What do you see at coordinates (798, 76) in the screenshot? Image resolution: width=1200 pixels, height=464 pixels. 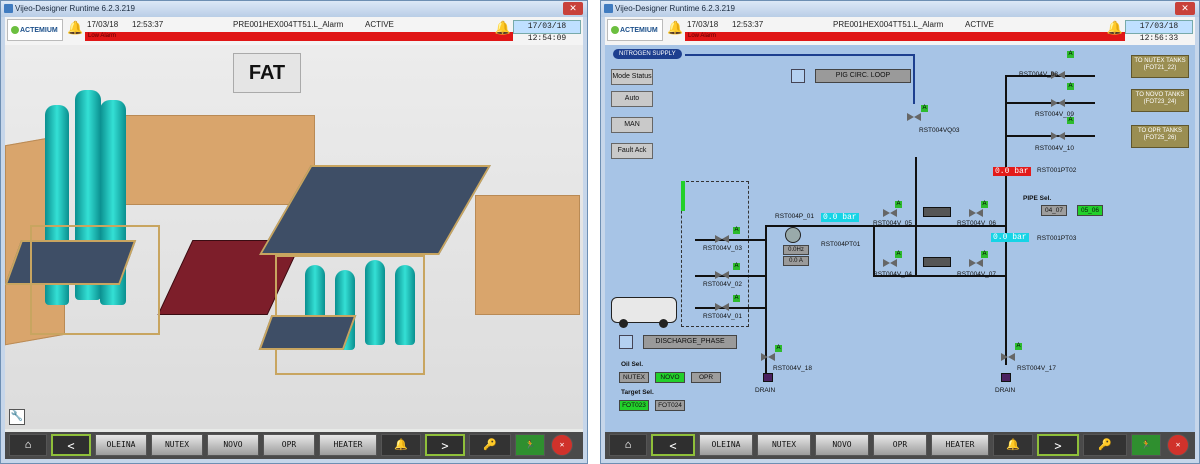 I see `pig-loop-checkbox` at bounding box center [798, 76].